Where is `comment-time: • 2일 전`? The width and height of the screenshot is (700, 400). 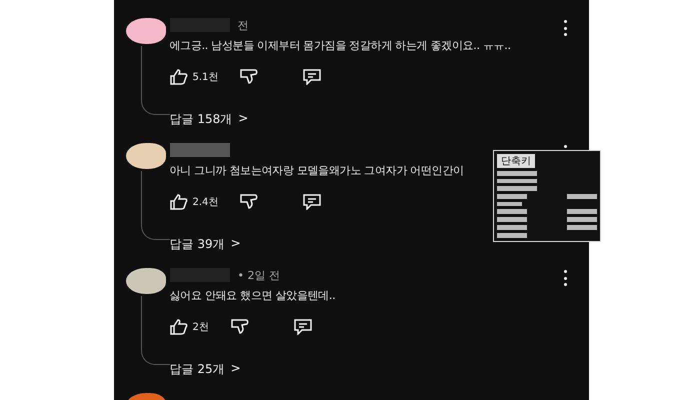 comment-time: • 2일 전 is located at coordinates (259, 275).